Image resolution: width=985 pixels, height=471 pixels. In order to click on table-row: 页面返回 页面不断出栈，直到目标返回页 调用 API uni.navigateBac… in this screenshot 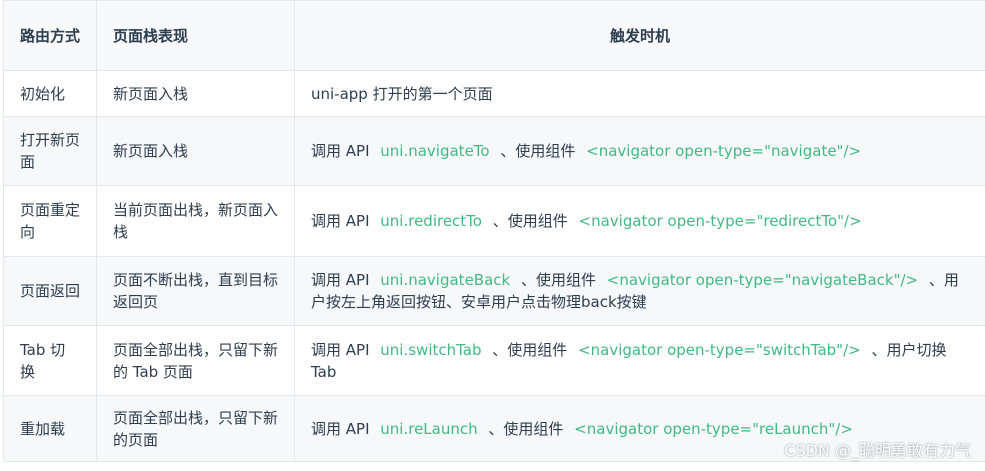, I will do `click(494, 291)`.